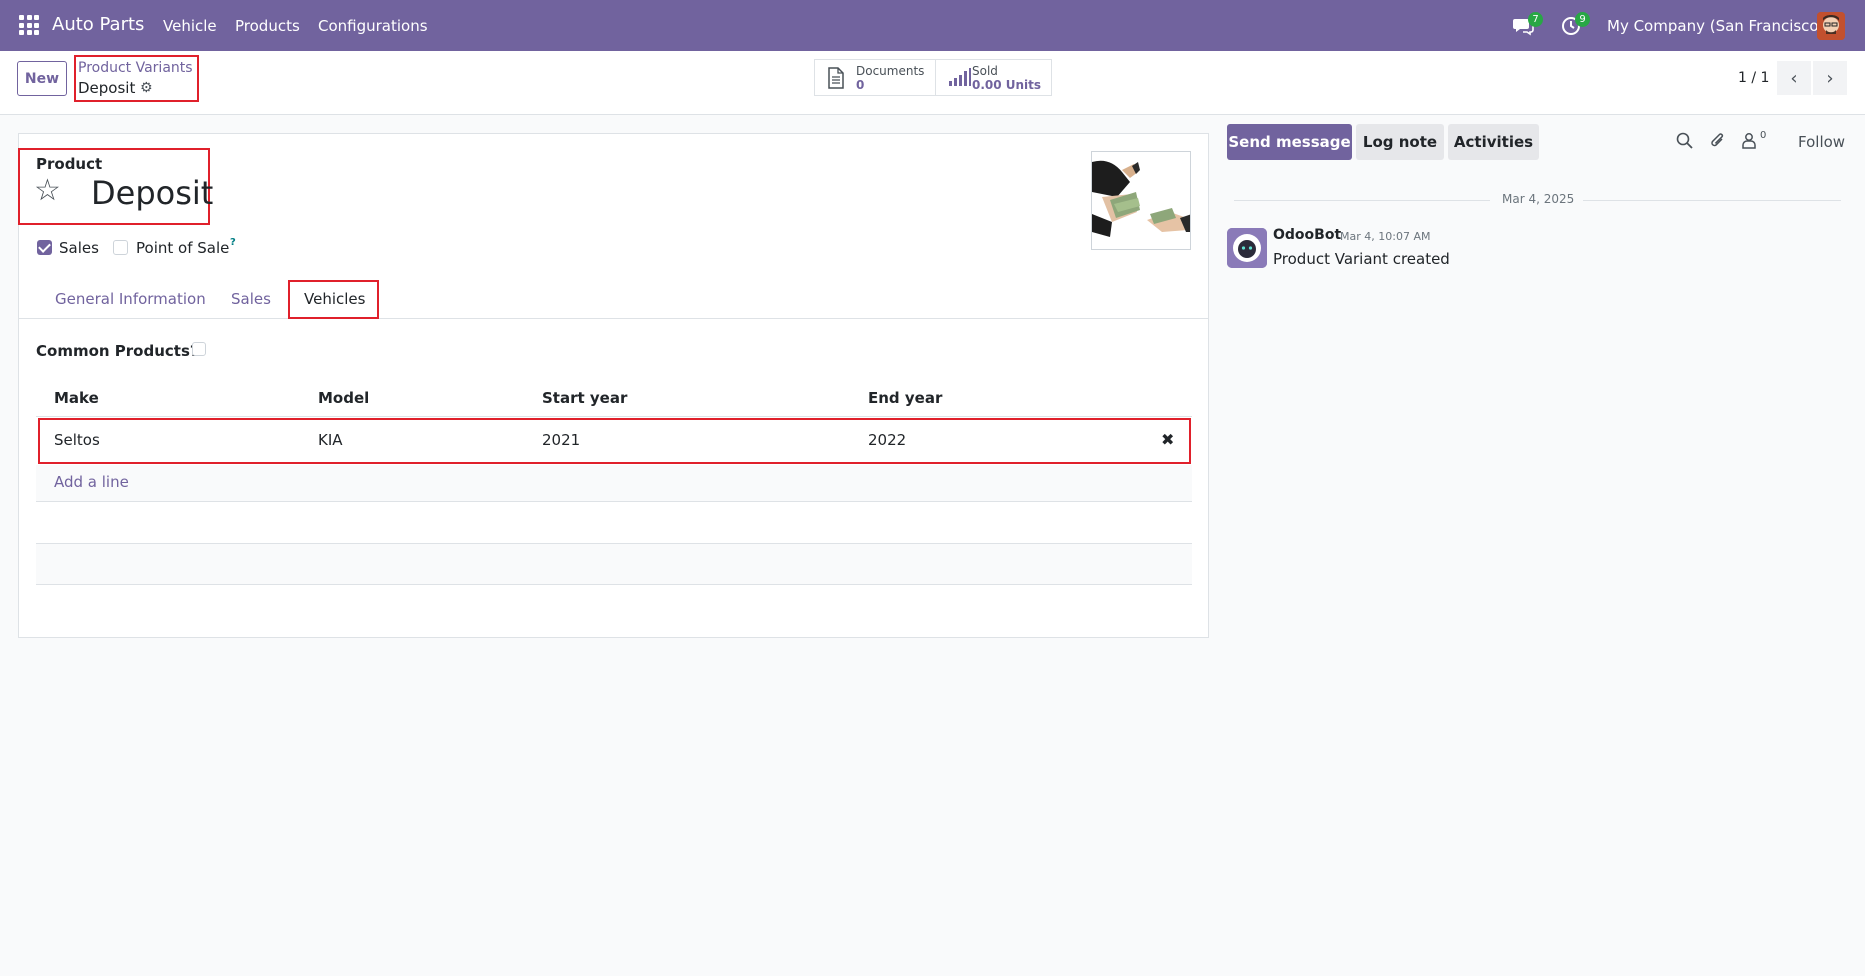 The width and height of the screenshot is (1865, 976). I want to click on documents-label: Documents, so click(890, 71).